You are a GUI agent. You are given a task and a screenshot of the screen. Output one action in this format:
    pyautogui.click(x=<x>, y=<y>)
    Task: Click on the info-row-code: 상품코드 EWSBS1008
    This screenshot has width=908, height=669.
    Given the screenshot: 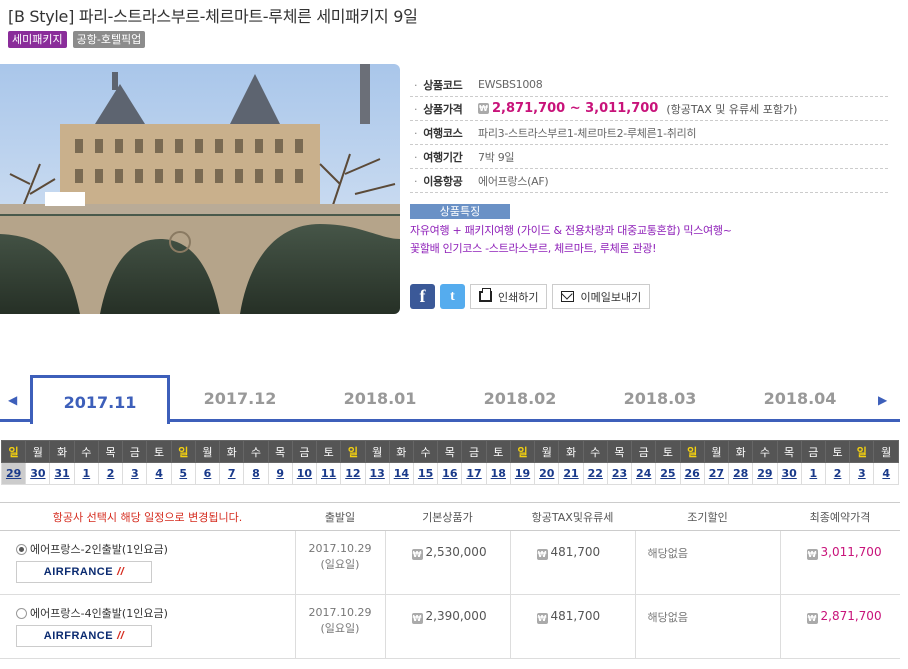 What is the action you would take?
    pyautogui.click(x=649, y=85)
    